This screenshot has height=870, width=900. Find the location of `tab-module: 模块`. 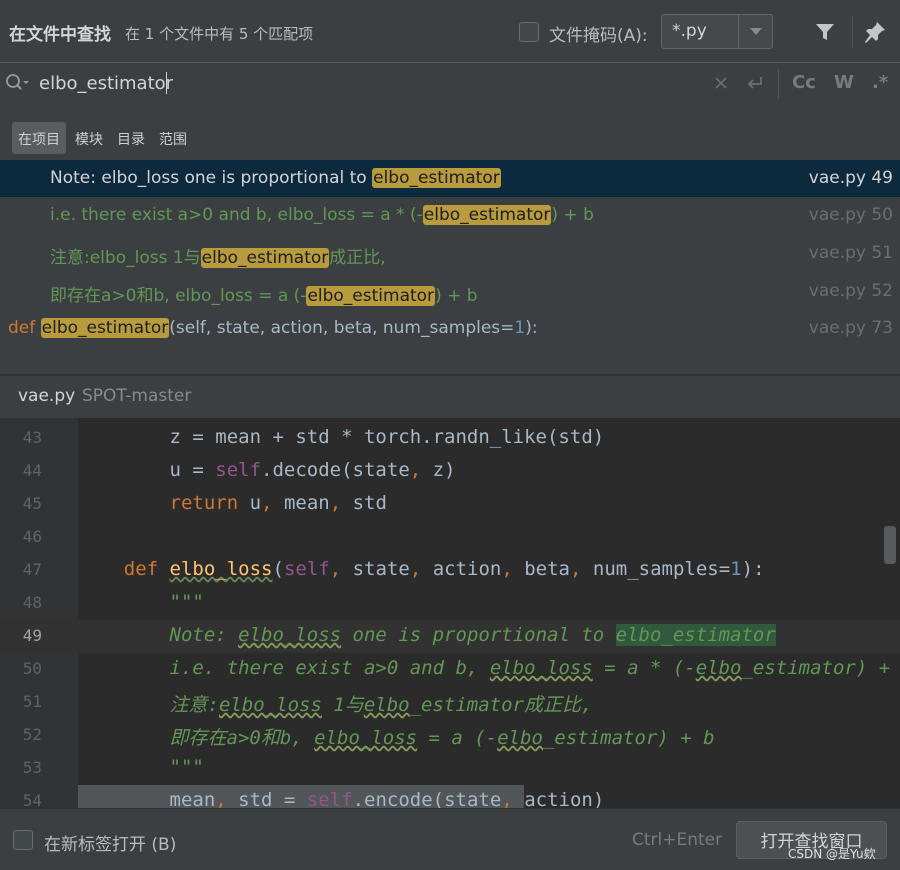

tab-module: 模块 is located at coordinates (89, 138).